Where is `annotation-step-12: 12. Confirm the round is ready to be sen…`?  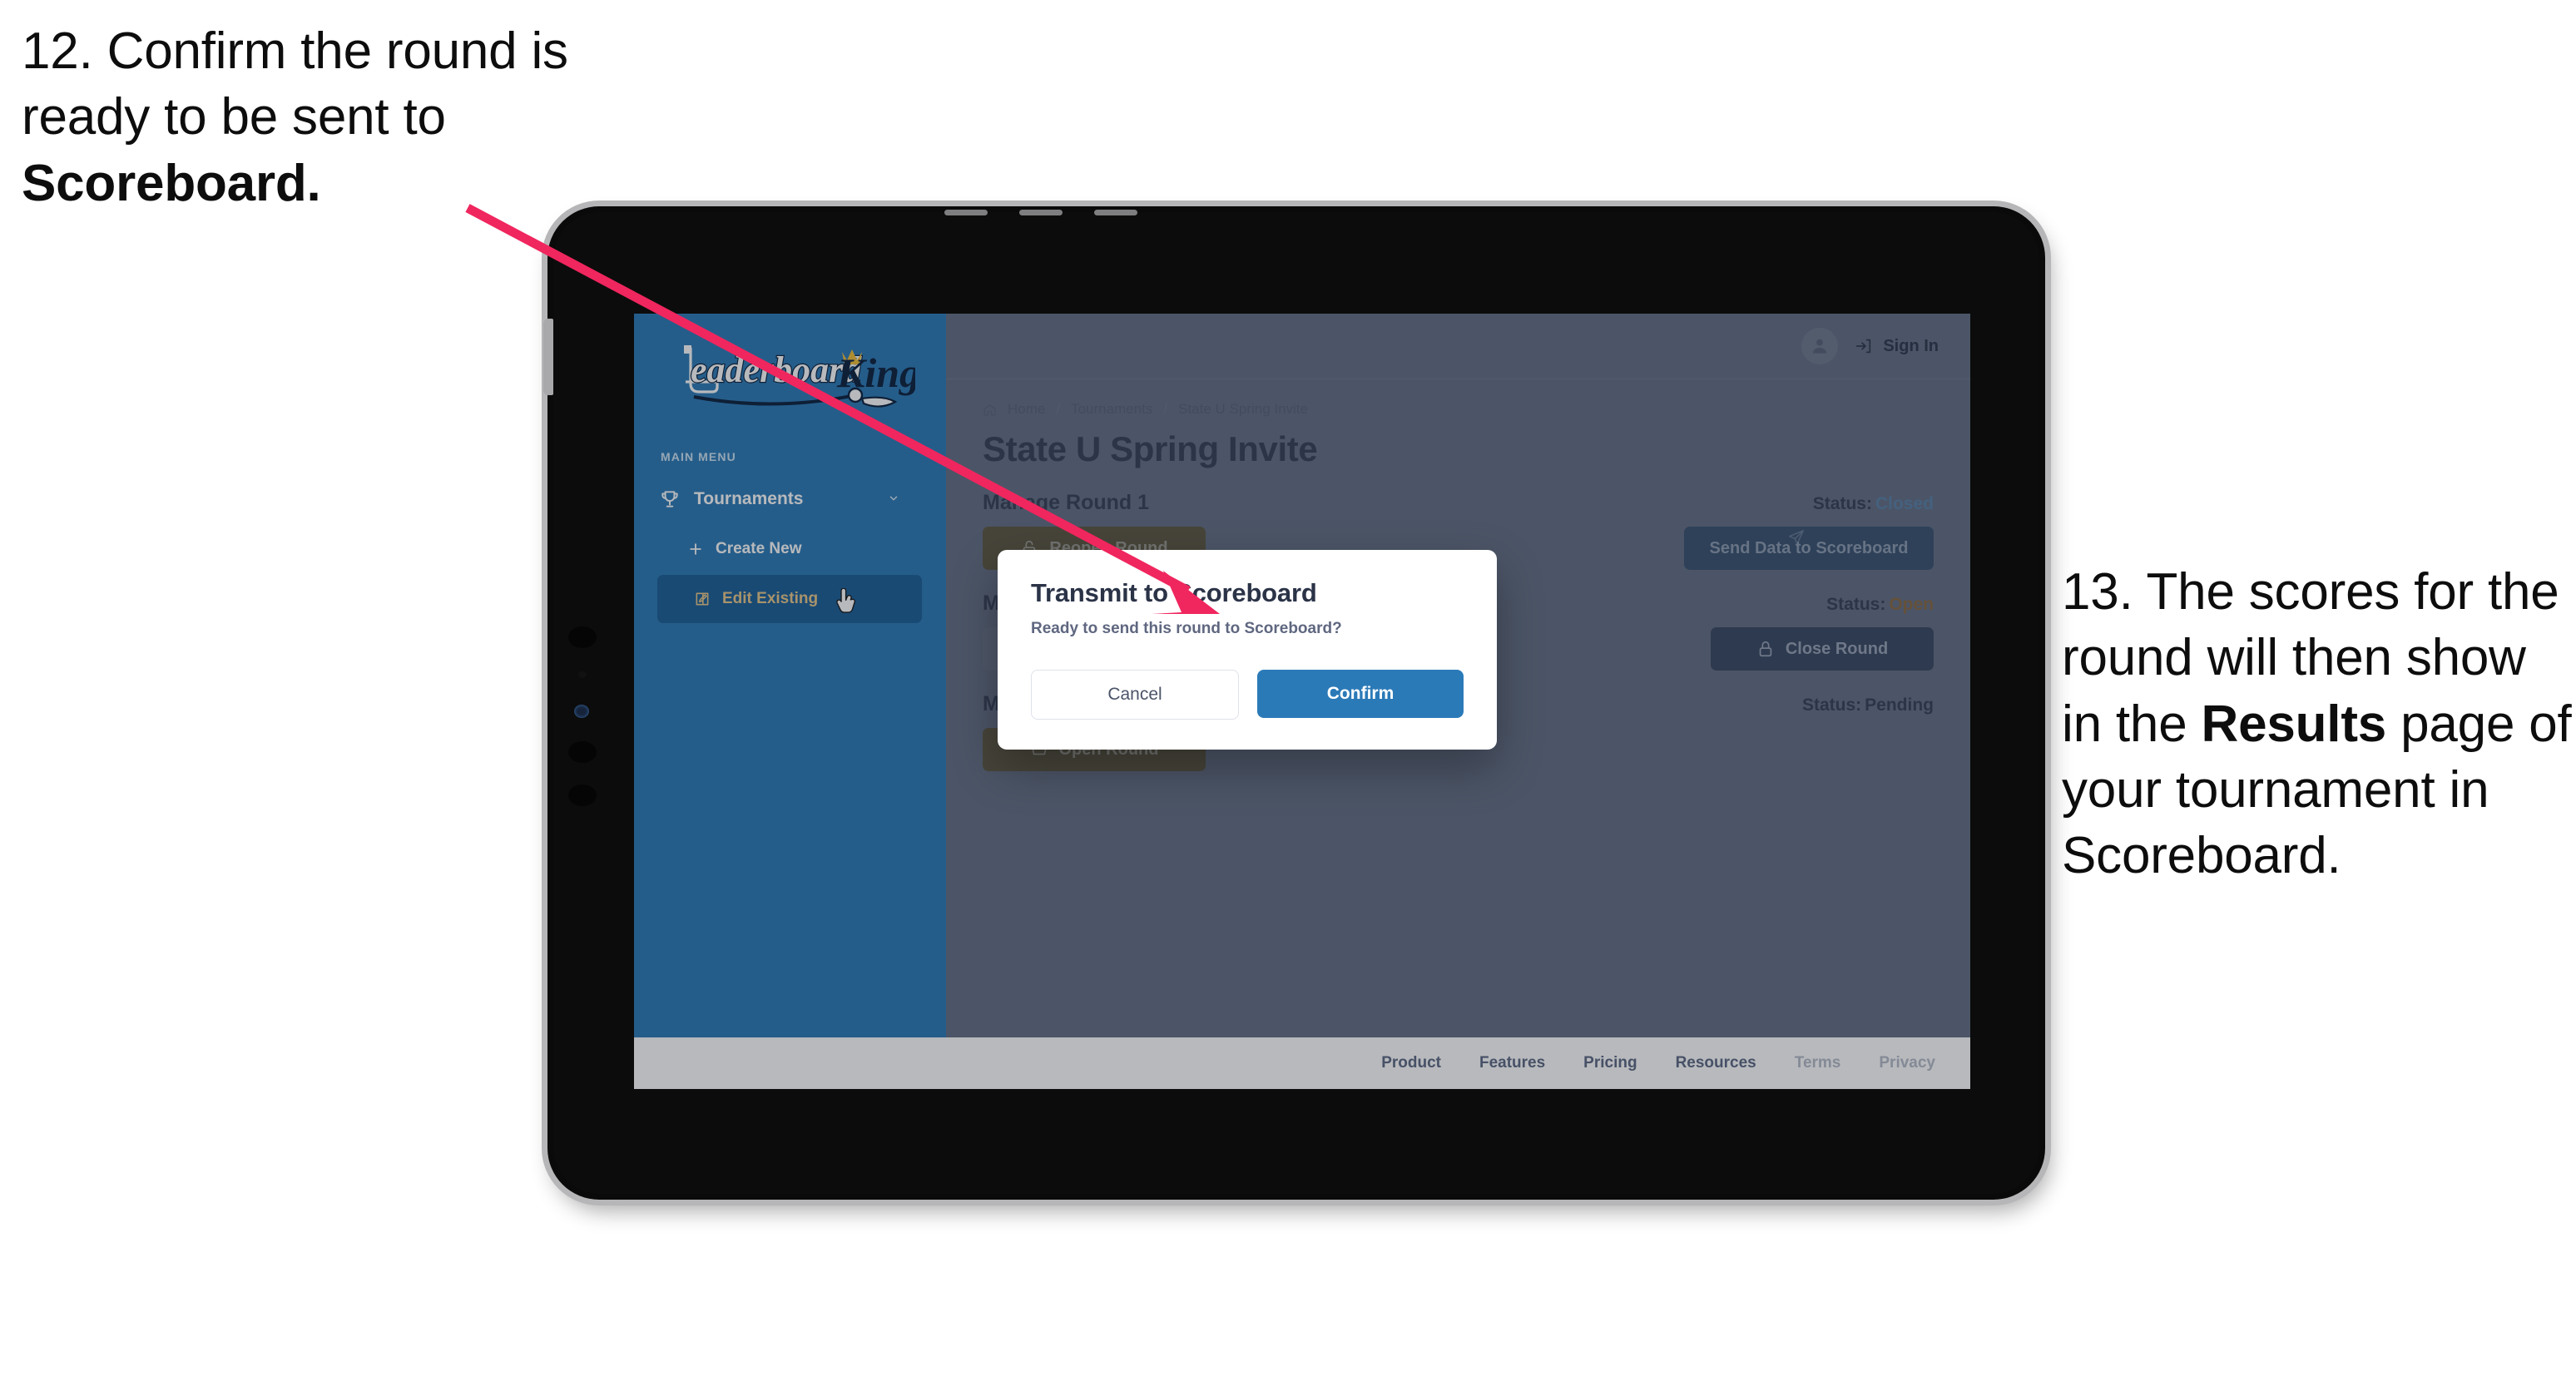
annotation-step-12: 12. Confirm the round is ready to be sen… is located at coordinates (338, 117).